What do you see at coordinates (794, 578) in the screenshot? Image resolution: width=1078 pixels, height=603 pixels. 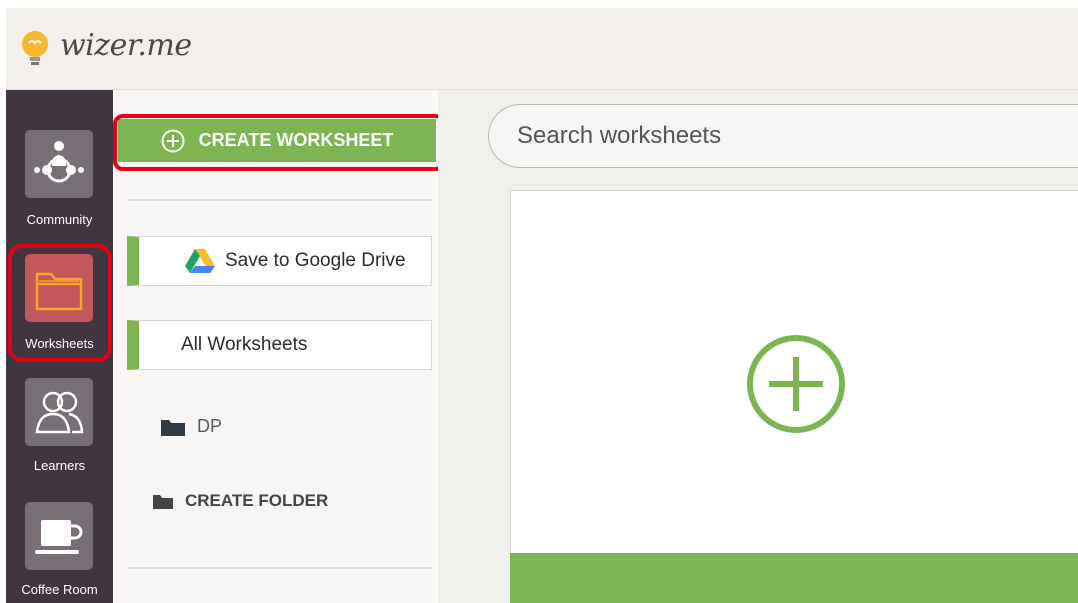 I see `new-worksheet-card-footer` at bounding box center [794, 578].